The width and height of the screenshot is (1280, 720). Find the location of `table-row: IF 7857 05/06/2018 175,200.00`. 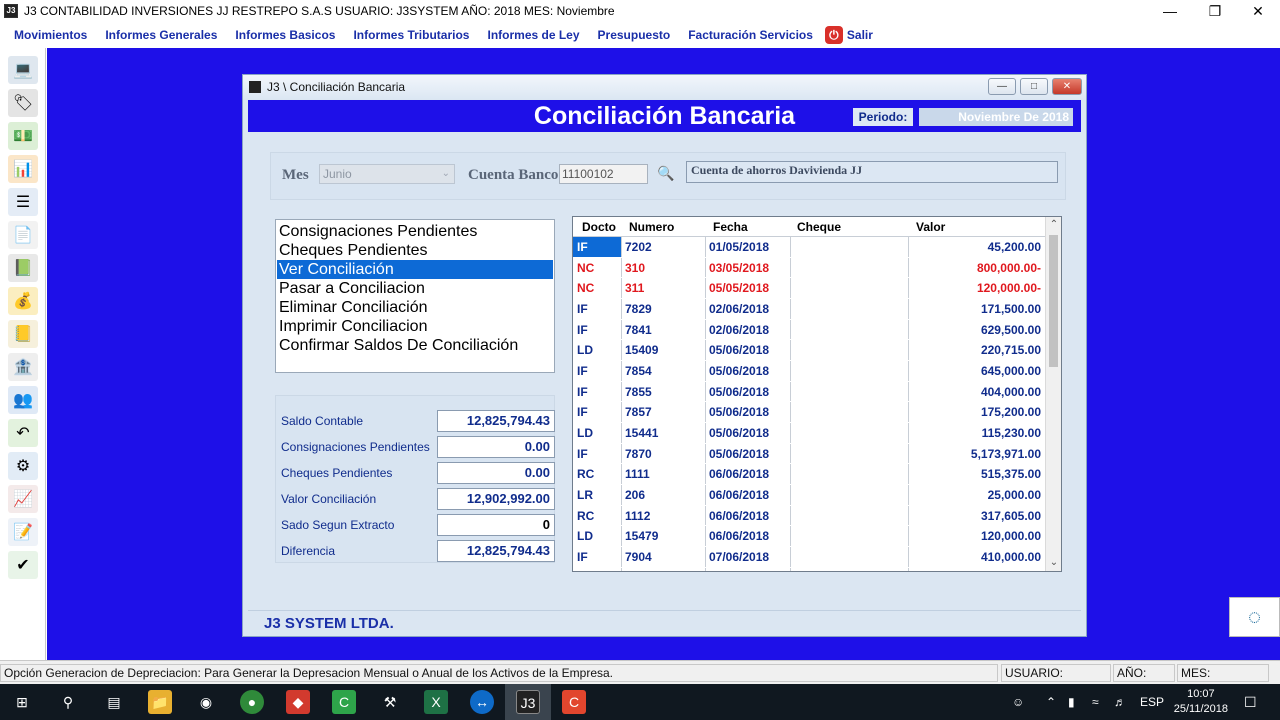

table-row: IF 7857 05/06/2018 175,200.00 is located at coordinates (809, 412).